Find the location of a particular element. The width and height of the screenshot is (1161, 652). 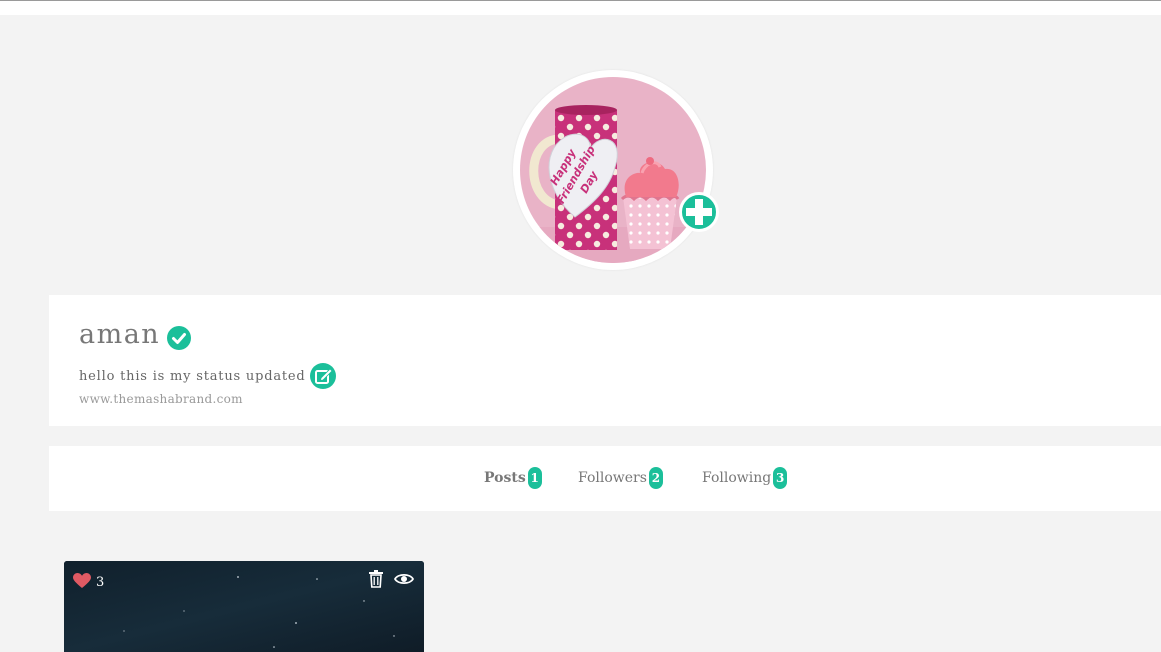

username: aman is located at coordinates (120, 334).